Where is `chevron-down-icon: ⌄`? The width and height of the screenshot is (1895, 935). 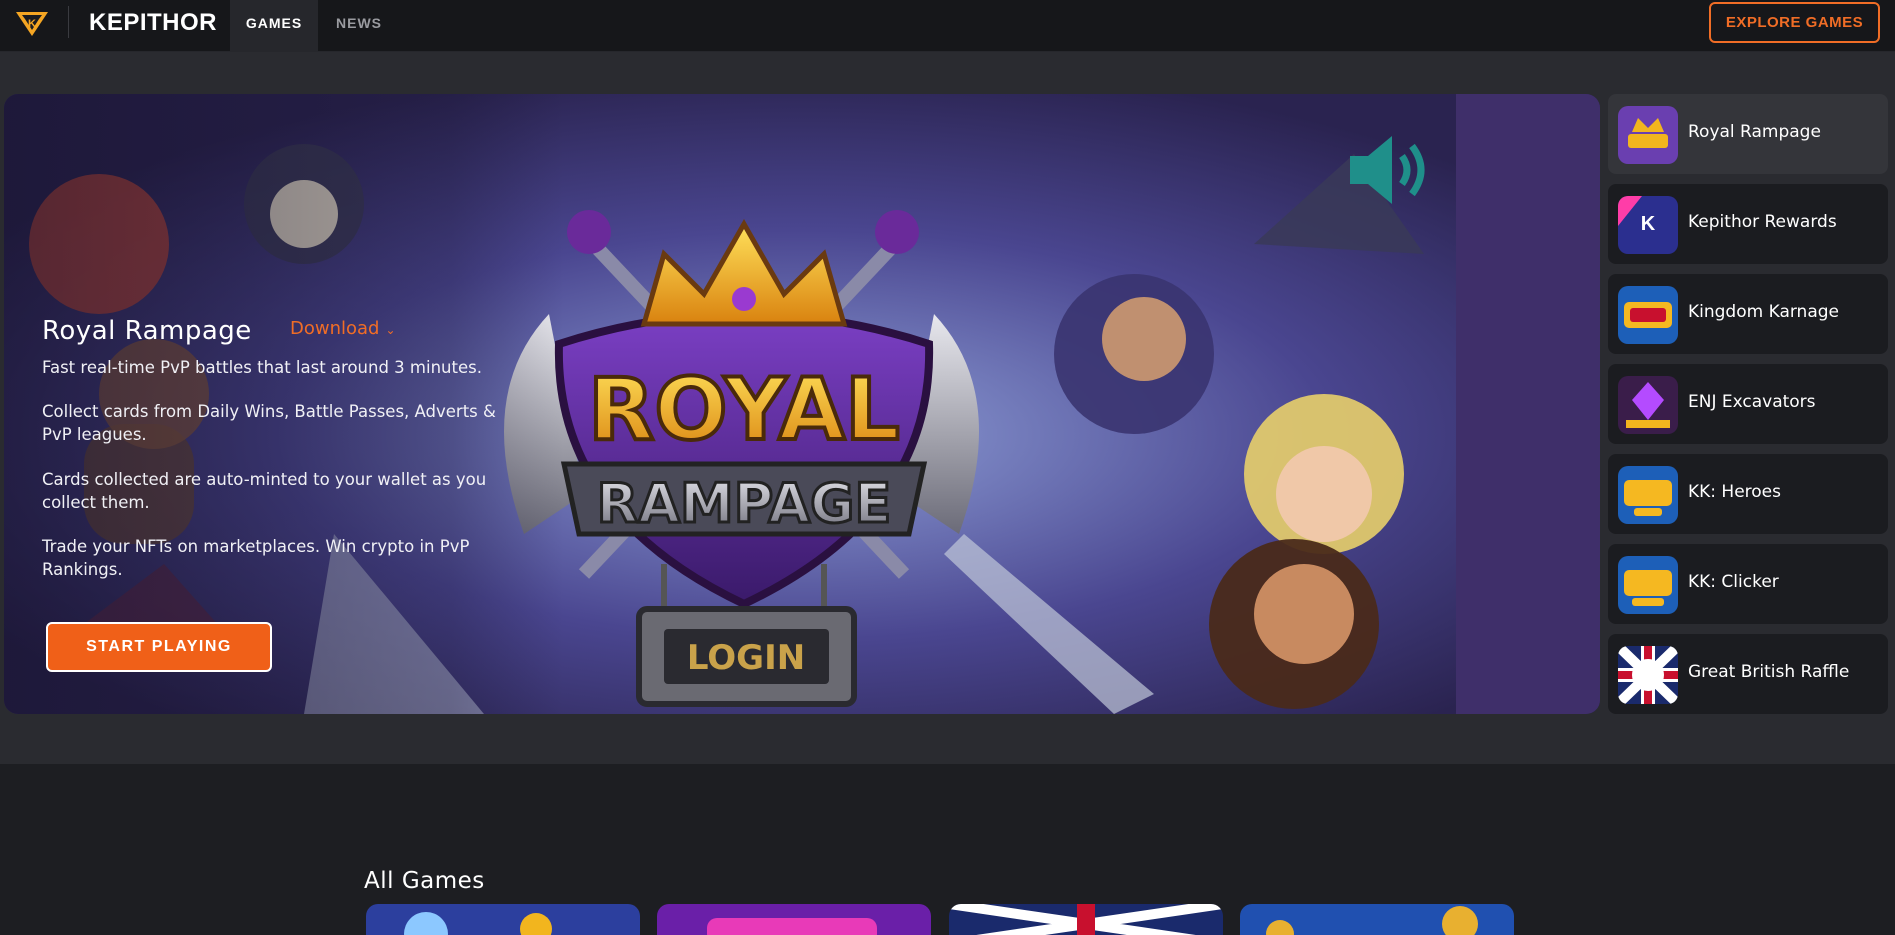 chevron-down-icon: ⌄ is located at coordinates (390, 330).